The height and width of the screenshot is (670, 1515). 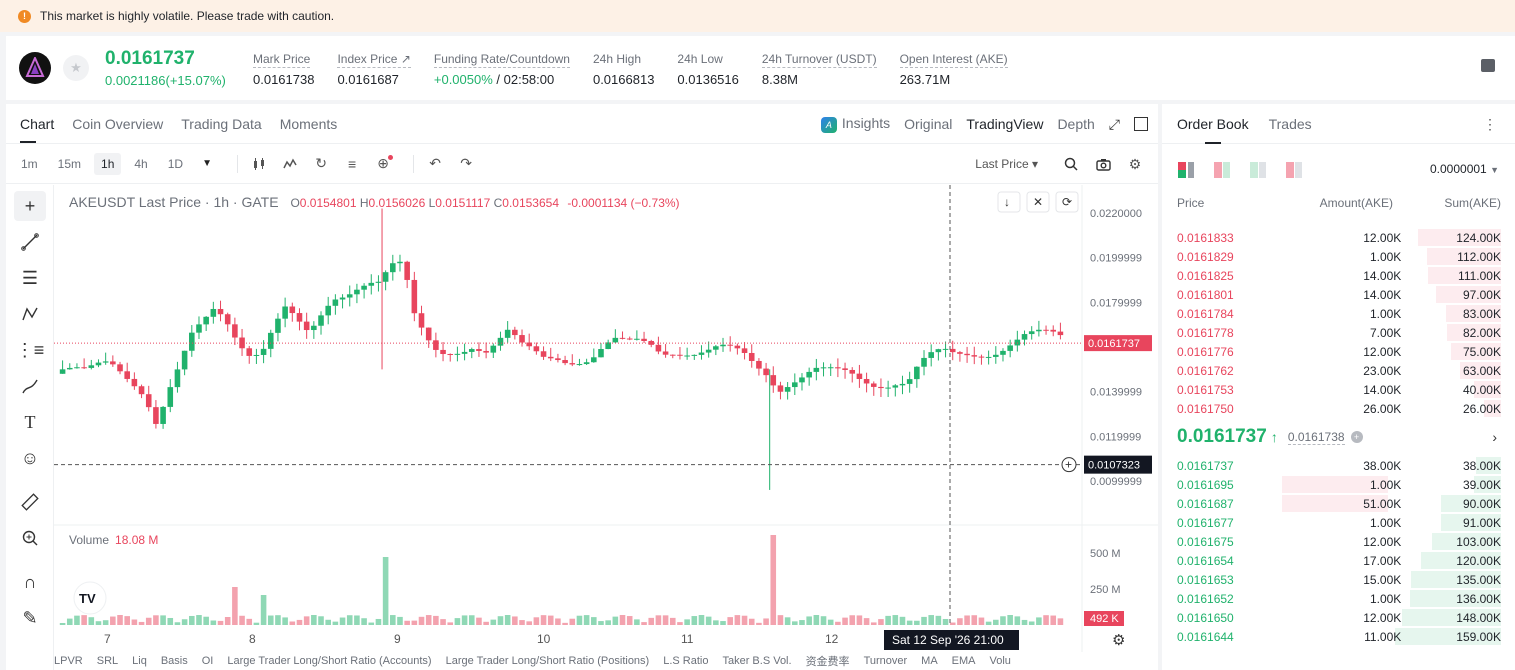 What do you see at coordinates (855, 124) in the screenshot?
I see `insights-button: A Insights` at bounding box center [855, 124].